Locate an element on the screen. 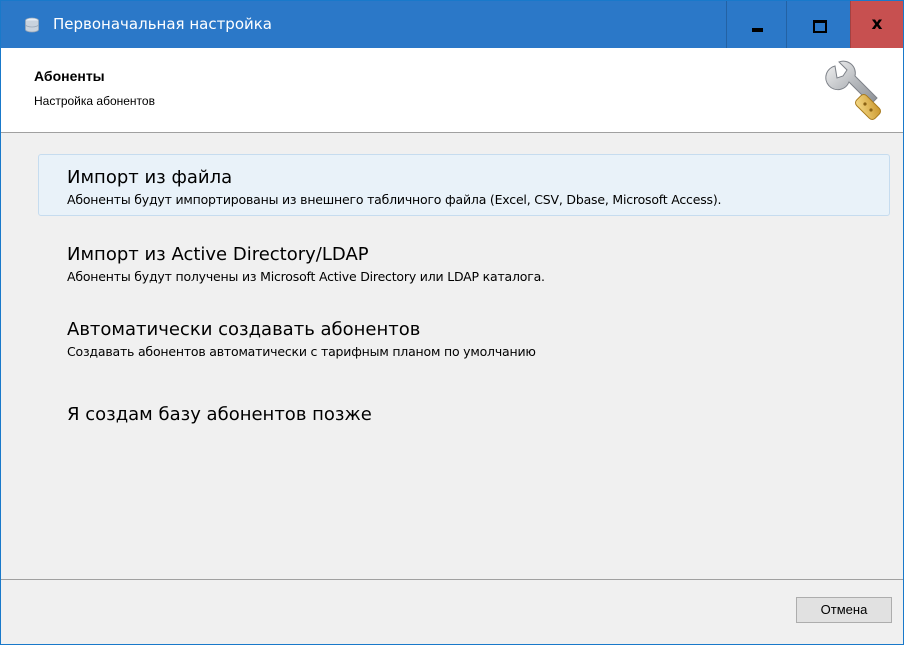  option-title: Автоматически создавать абонентов is located at coordinates (244, 329).